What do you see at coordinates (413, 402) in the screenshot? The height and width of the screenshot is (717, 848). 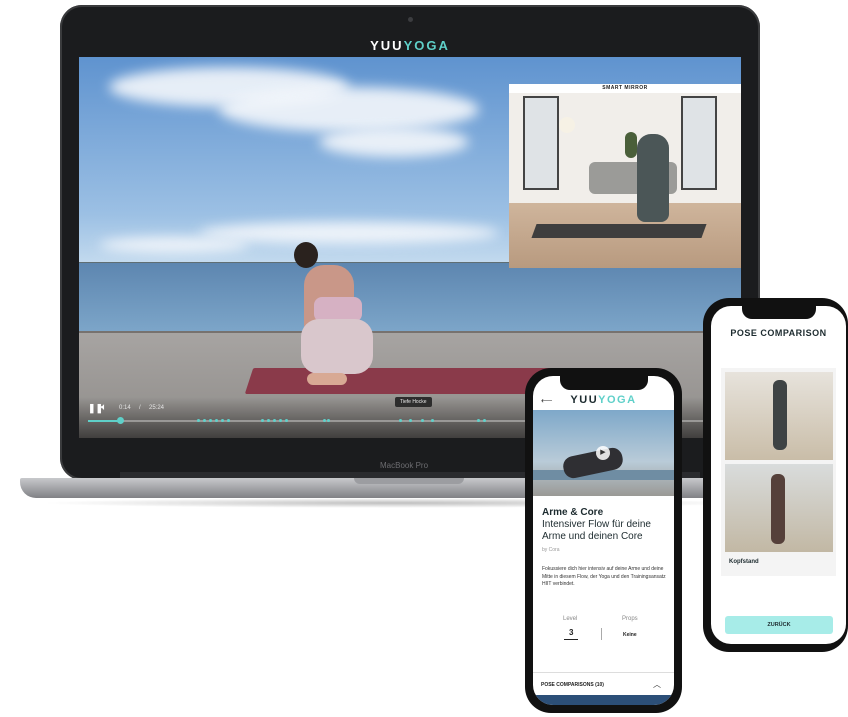 I see `pose-tooltip: Tiefe Hocke` at bounding box center [413, 402].